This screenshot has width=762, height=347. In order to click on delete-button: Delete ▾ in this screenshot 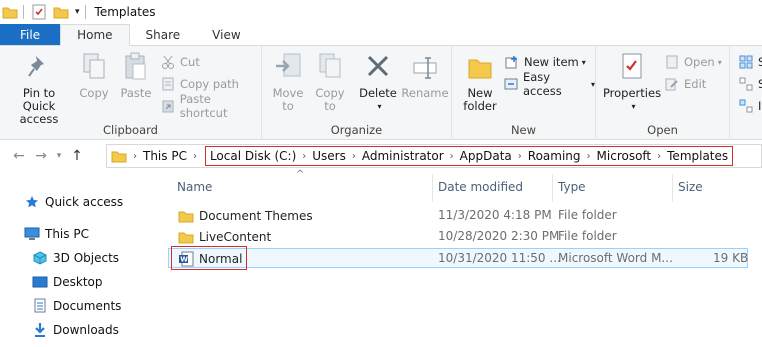, I will do `click(378, 81)`.